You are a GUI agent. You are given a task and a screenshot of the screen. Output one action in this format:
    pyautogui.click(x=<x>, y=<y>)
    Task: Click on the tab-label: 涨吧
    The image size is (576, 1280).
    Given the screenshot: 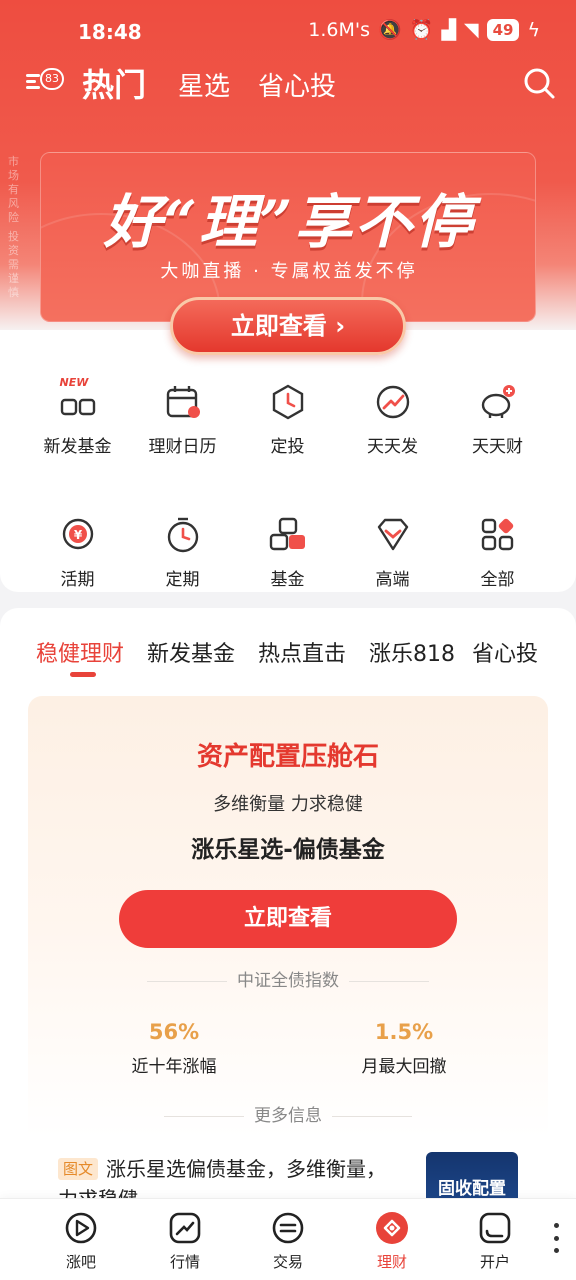 What is the action you would take?
    pyautogui.click(x=80, y=1262)
    